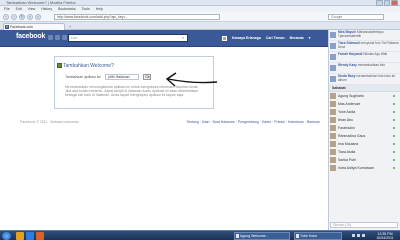  What do you see at coordinates (347, 112) in the screenshot?
I see `chat-name: Yoke Asdia` at bounding box center [347, 112].